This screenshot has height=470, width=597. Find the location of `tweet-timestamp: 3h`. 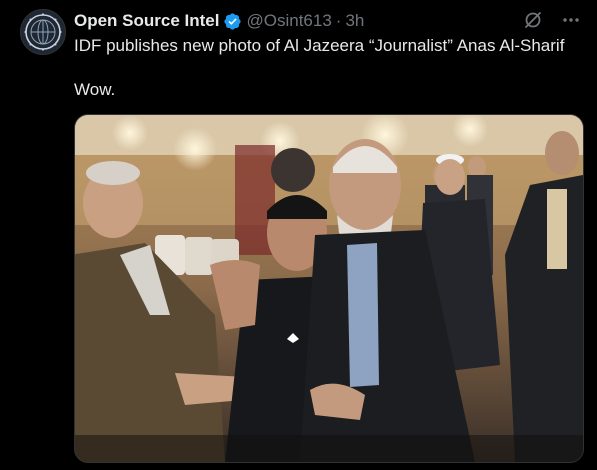

tweet-timestamp: 3h is located at coordinates (354, 21).